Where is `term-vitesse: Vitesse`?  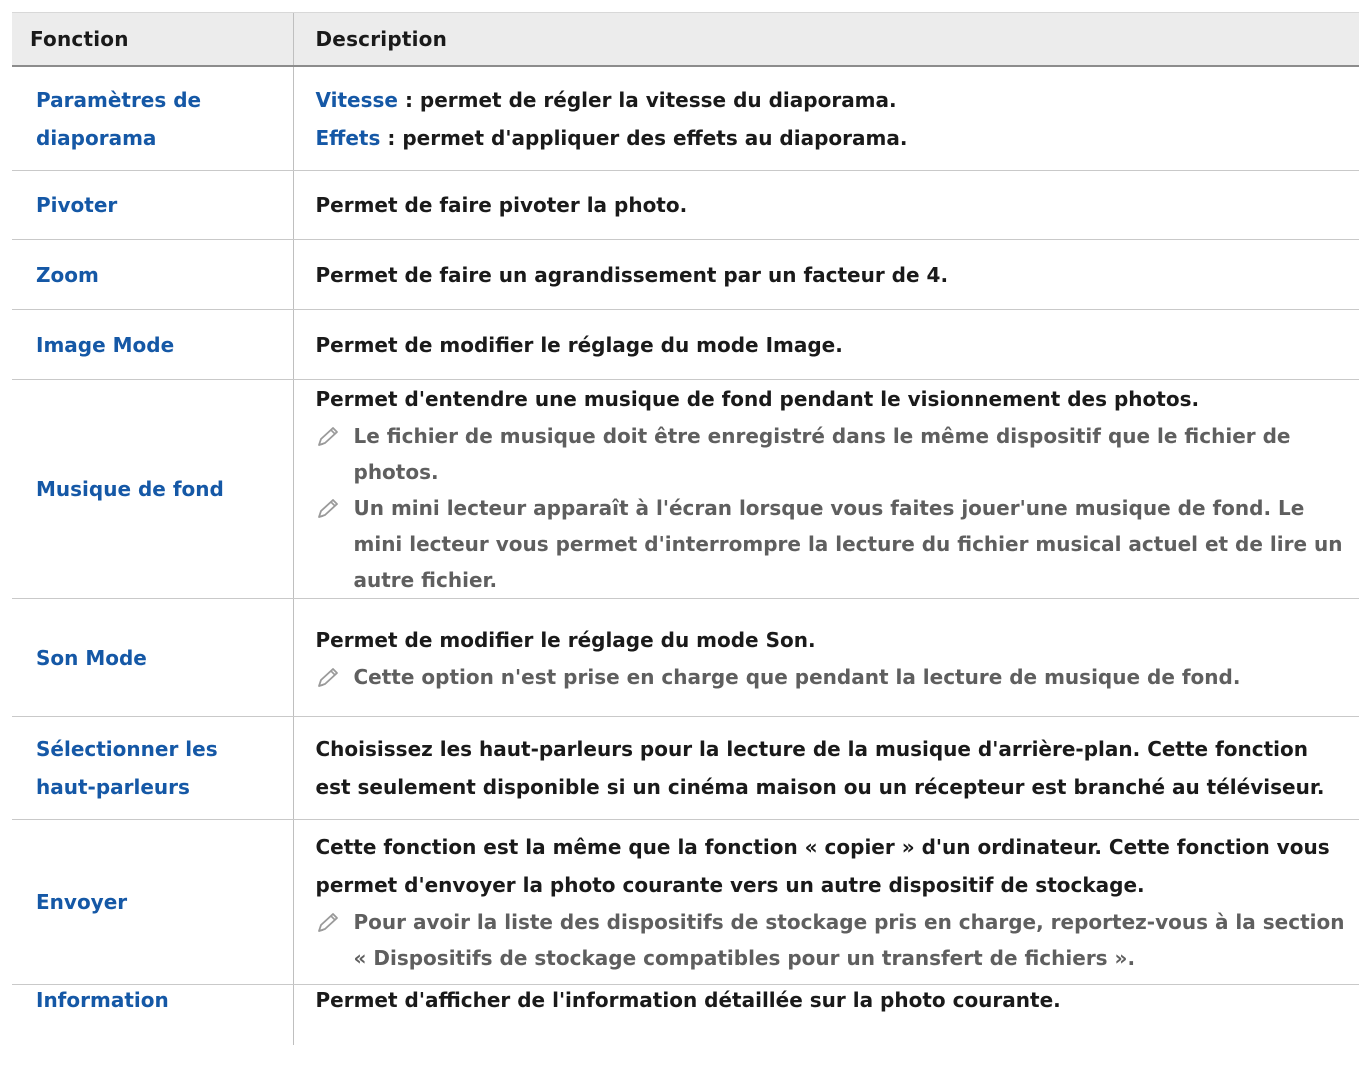 term-vitesse: Vitesse is located at coordinates (357, 100).